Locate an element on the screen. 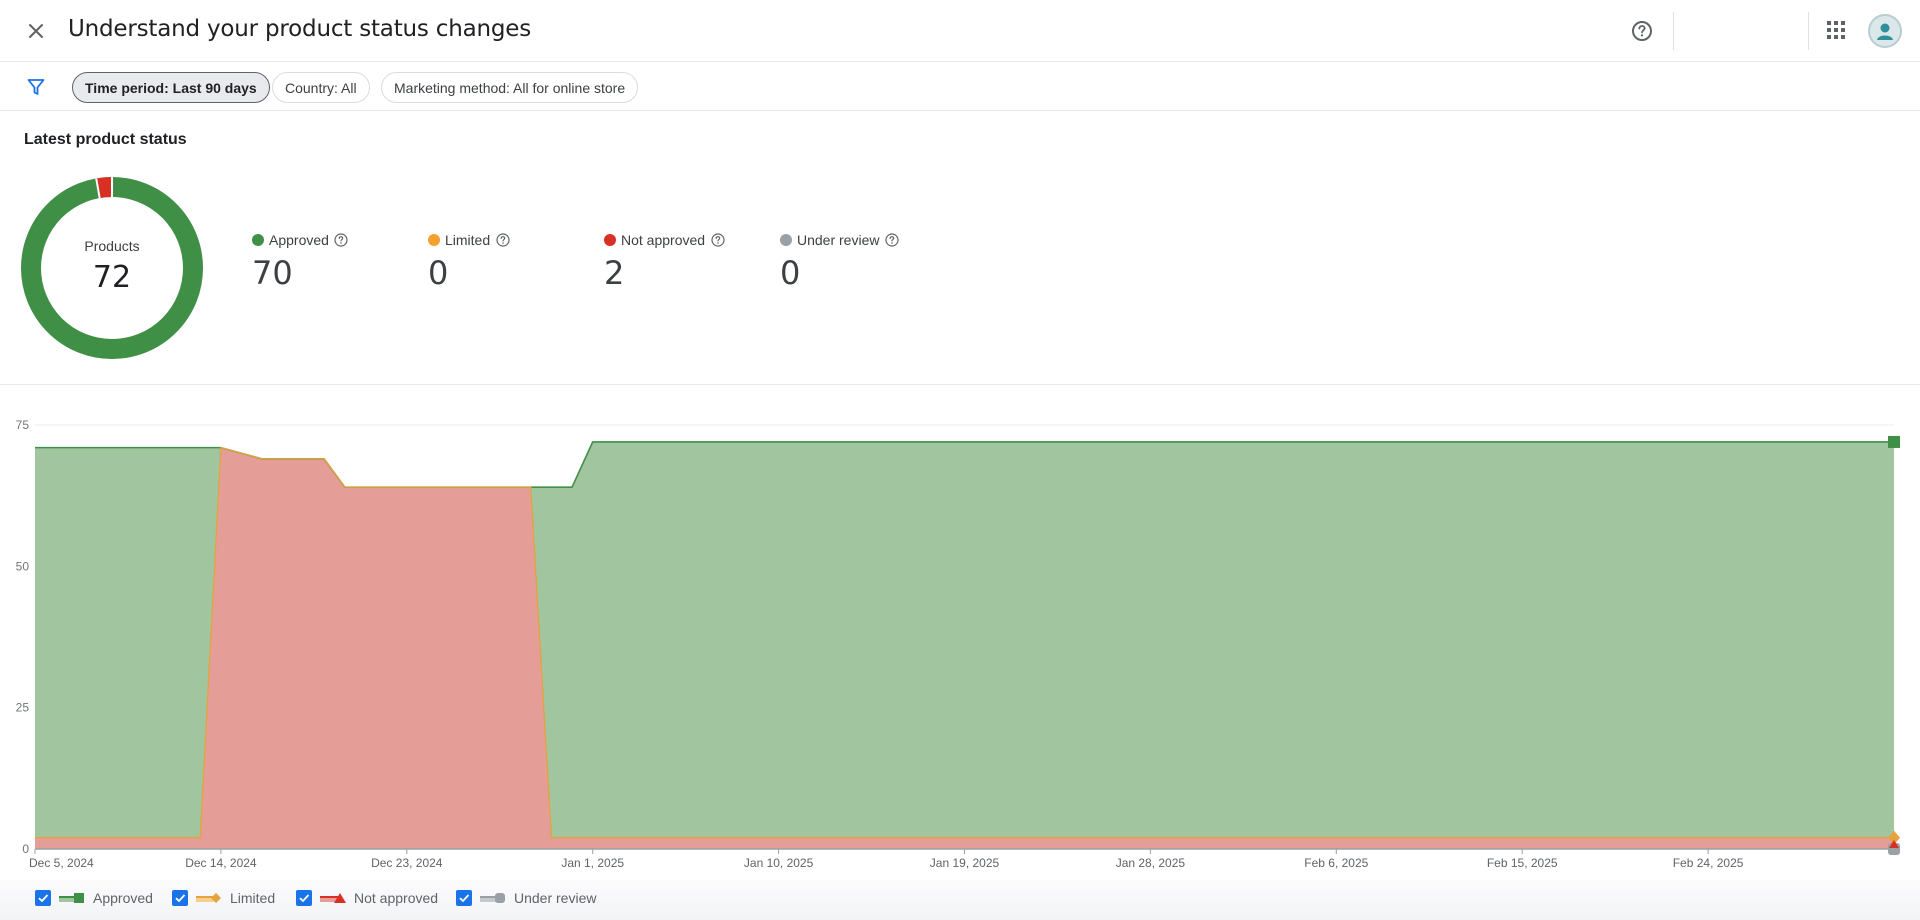 Image resolution: width=1920 pixels, height=920 pixels. filter-chip-time-period: Time period: Last 90 days is located at coordinates (171, 87).